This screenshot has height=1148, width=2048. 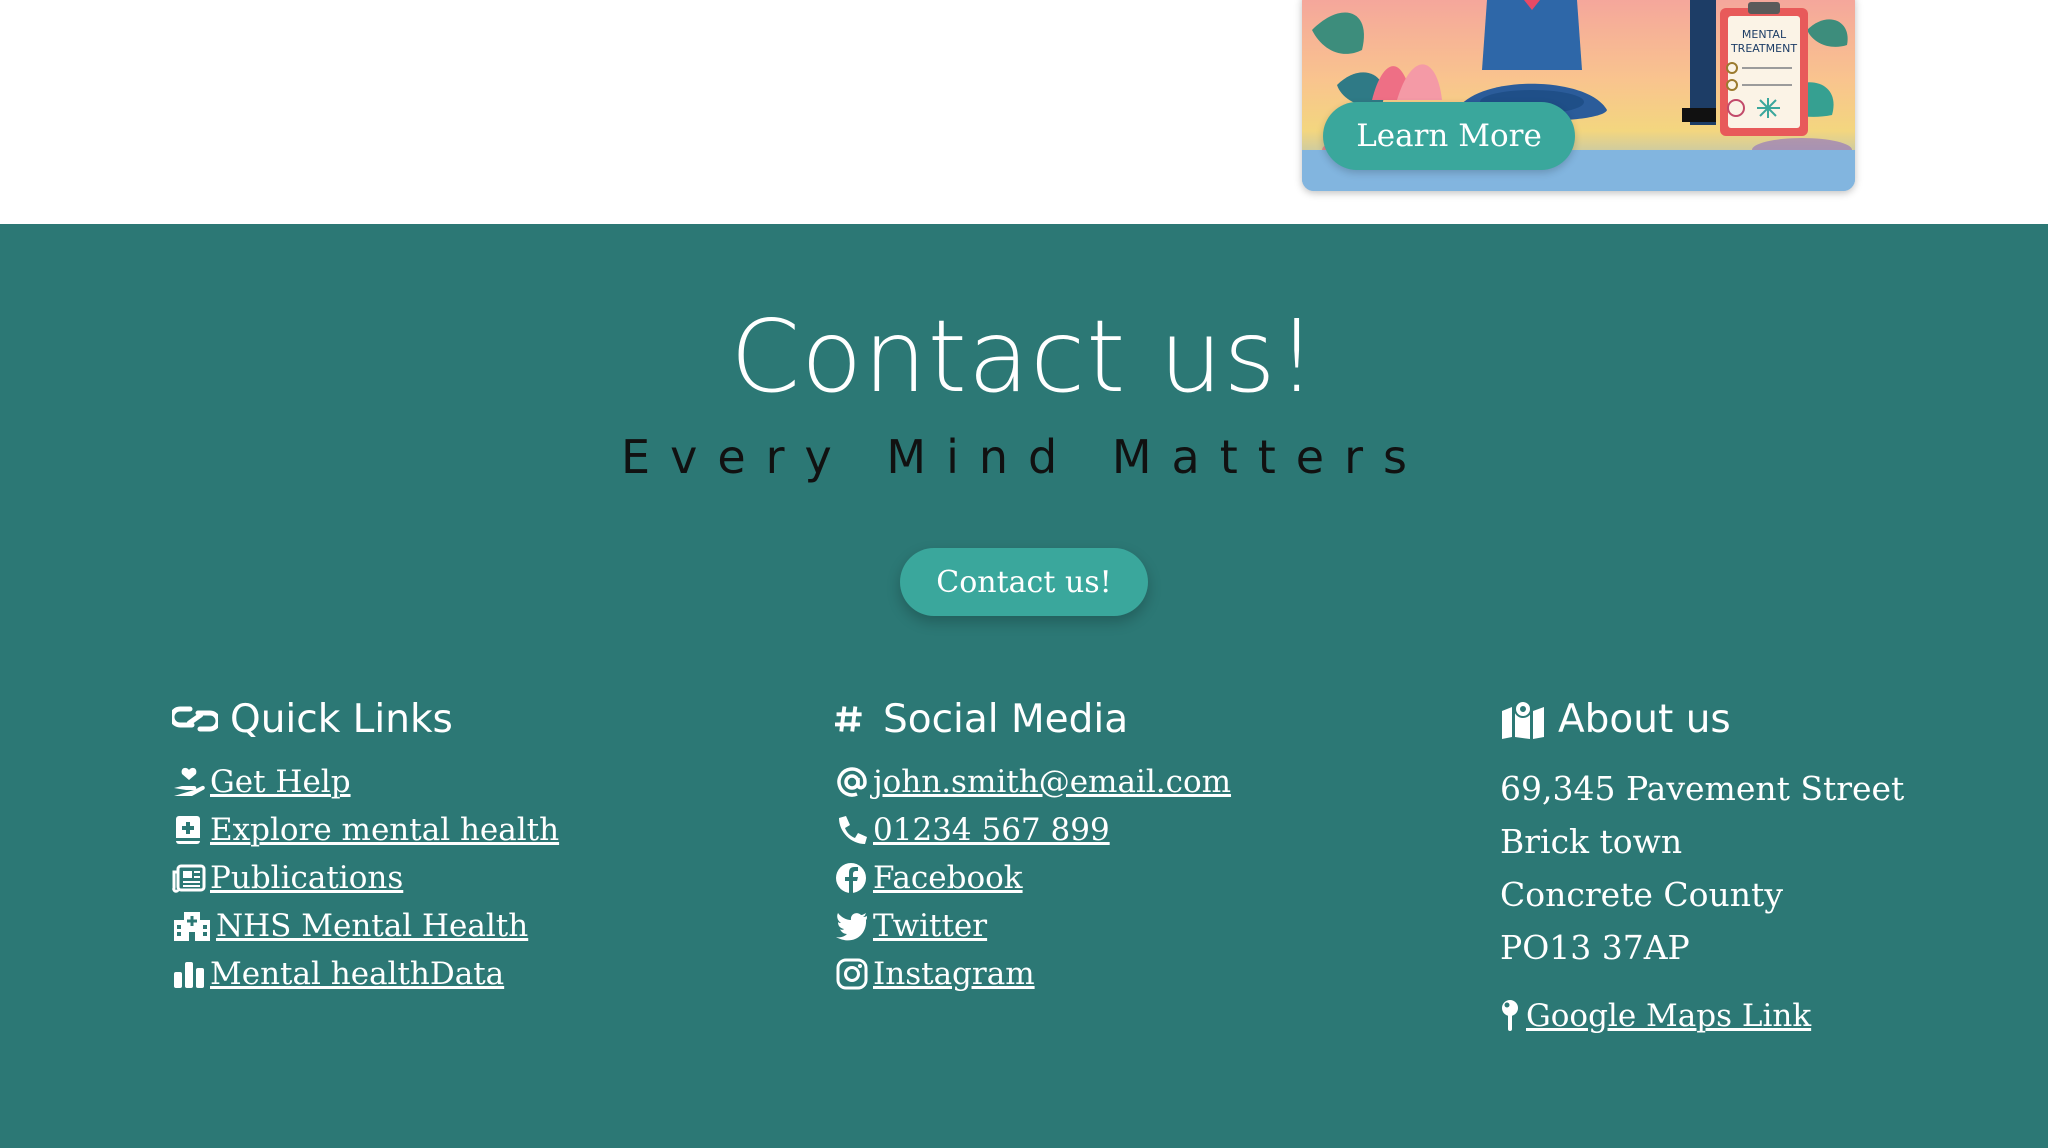 What do you see at coordinates (341, 719) in the screenshot?
I see `quick-links-title-text: Quick Links` at bounding box center [341, 719].